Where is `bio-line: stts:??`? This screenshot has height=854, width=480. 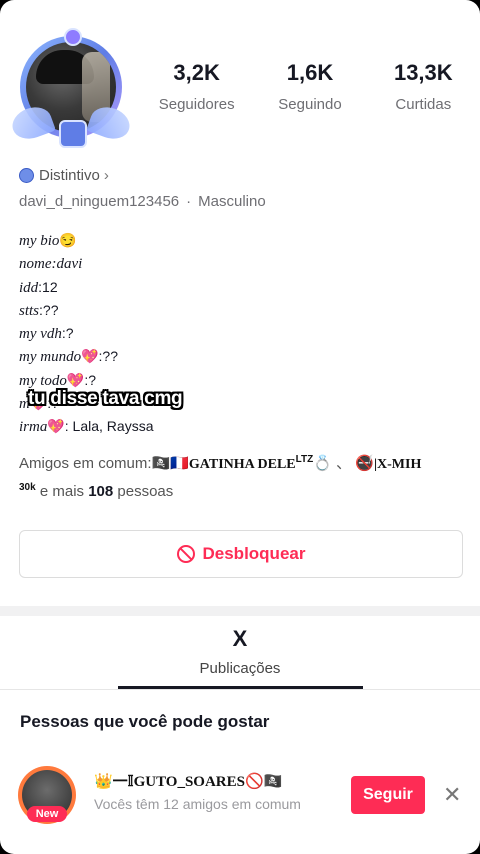 bio-line: stts:?? is located at coordinates (39, 310).